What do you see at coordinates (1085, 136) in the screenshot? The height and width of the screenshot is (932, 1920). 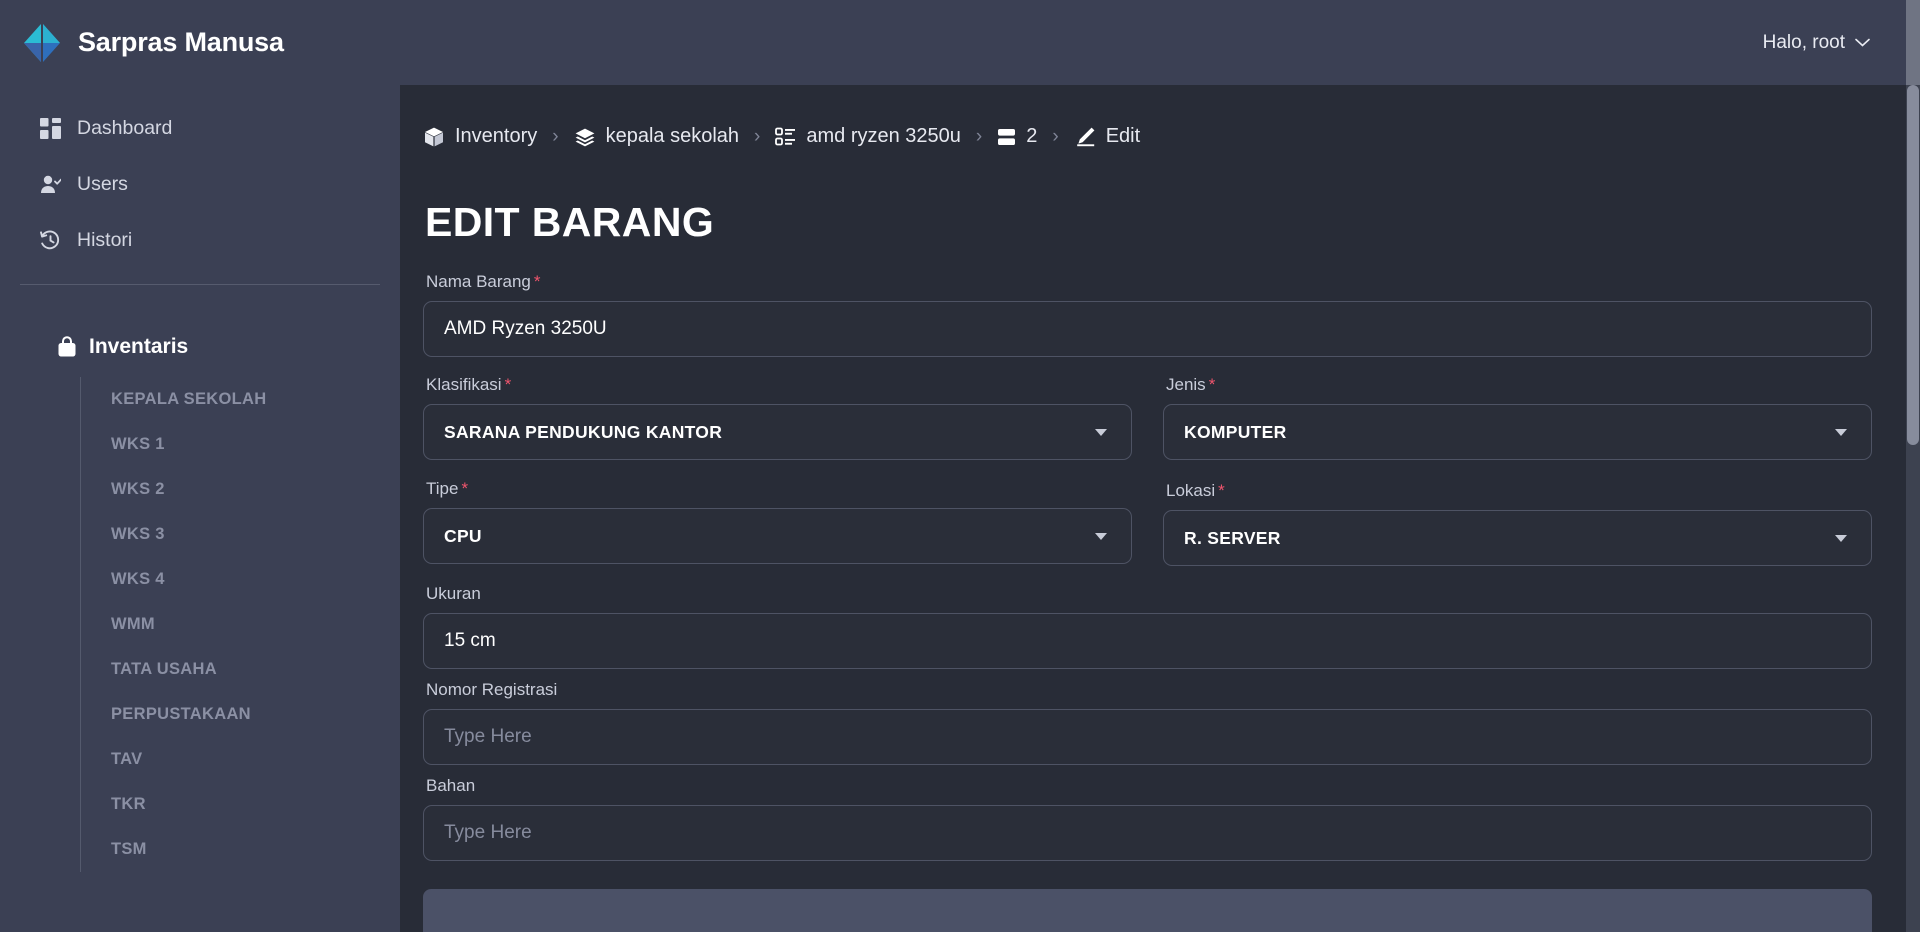 I see `pencil-icon` at bounding box center [1085, 136].